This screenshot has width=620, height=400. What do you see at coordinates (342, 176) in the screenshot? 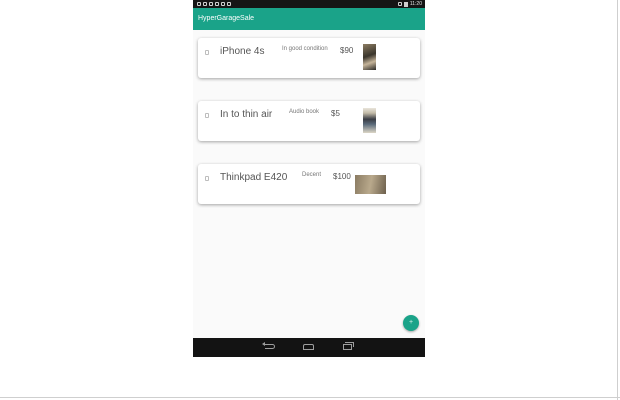
I see `item-price: $100` at bounding box center [342, 176].